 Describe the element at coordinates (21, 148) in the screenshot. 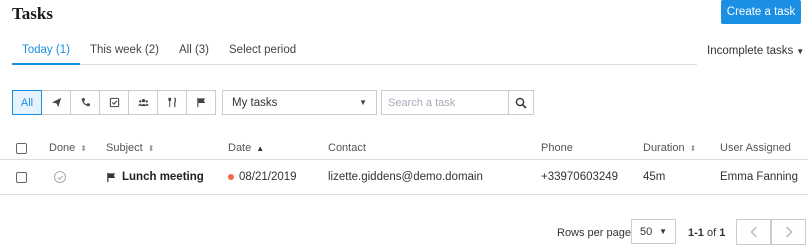

I see `select-all-checkbox` at that location.